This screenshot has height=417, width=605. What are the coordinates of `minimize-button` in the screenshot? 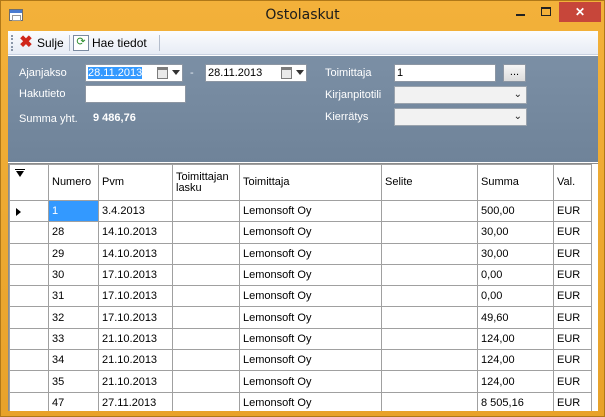 It's located at (520, 12).